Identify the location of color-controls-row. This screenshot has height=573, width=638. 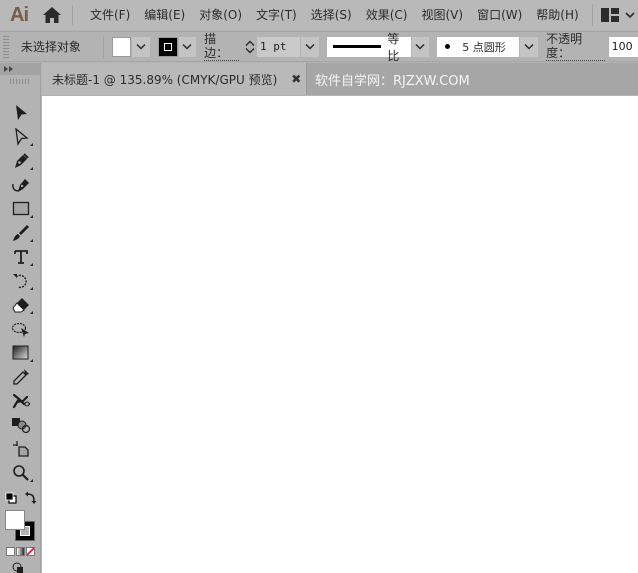
(20, 499).